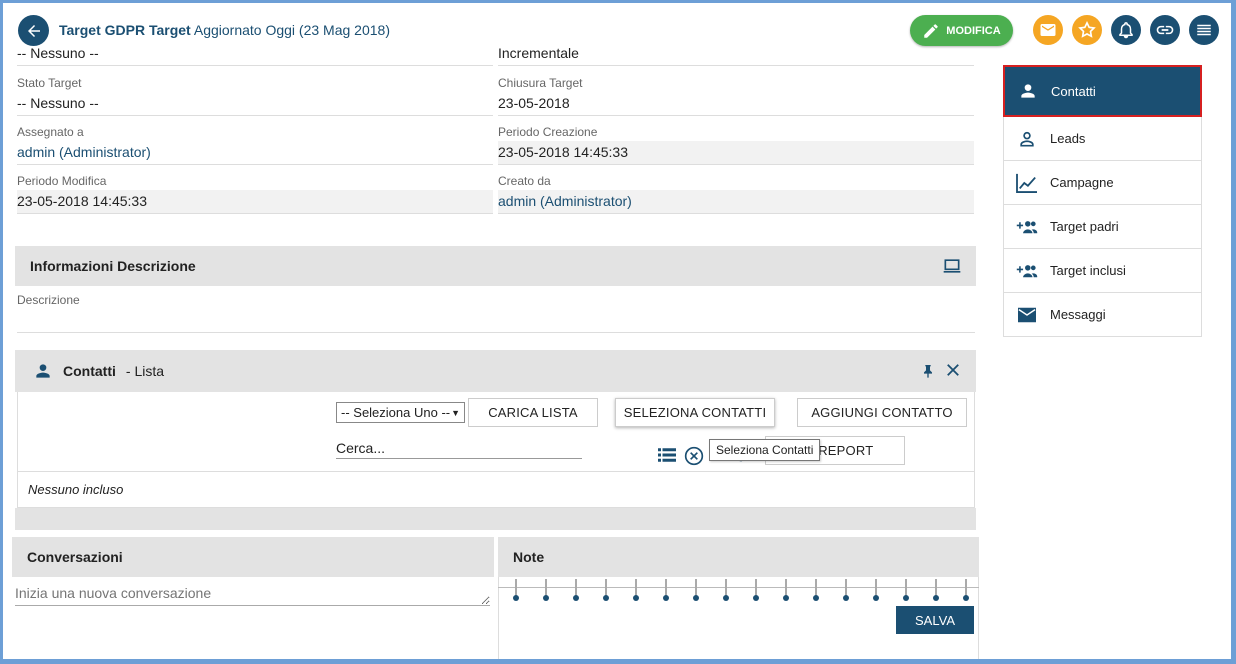  Describe the element at coordinates (75, 557) in the screenshot. I see `conversations-title: Conversazioni` at that location.